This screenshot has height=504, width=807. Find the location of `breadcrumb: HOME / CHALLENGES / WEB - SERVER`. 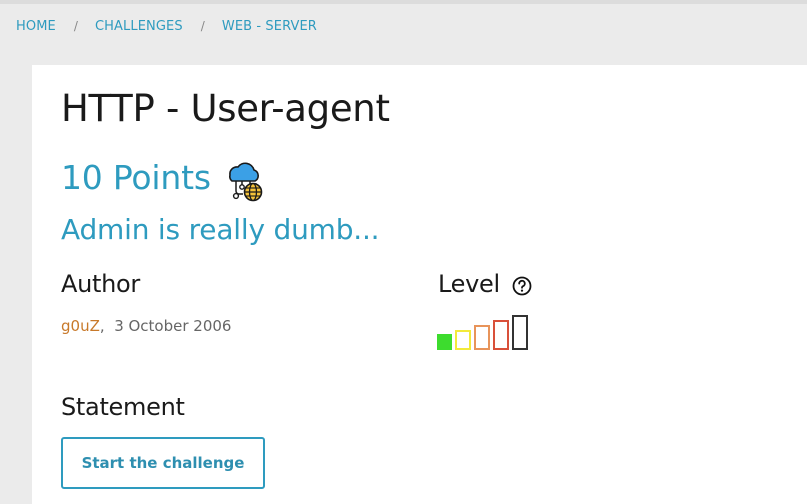

breadcrumb: HOME / CHALLENGES / WEB - SERVER is located at coordinates (166, 26).